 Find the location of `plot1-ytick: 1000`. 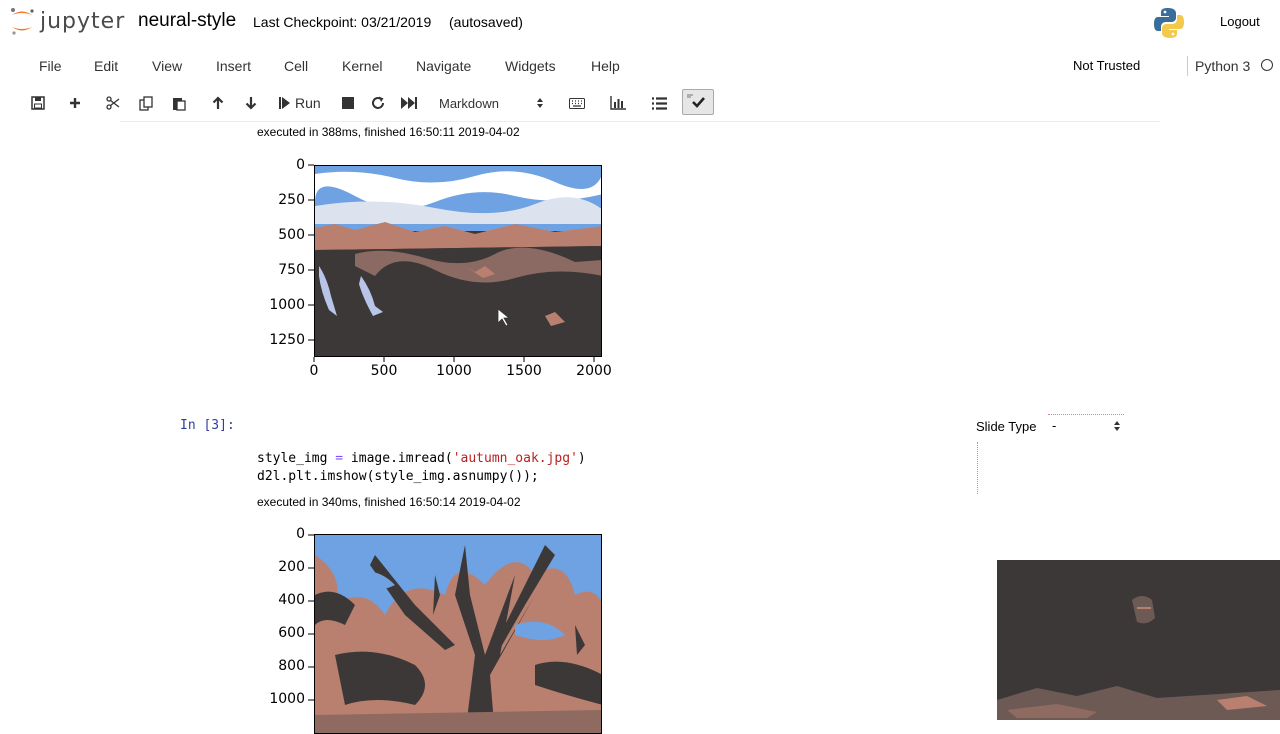

plot1-ytick: 1000 is located at coordinates (287, 305).